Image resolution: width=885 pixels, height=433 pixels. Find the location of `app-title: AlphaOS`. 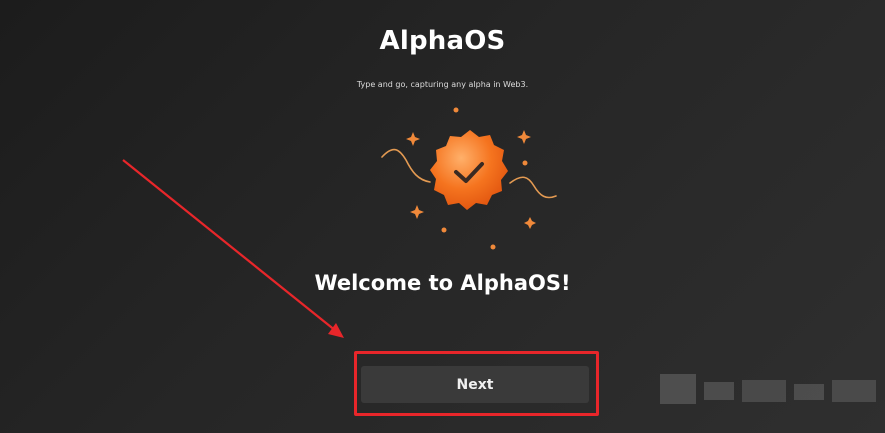

app-title: AlphaOS is located at coordinates (442, 41).